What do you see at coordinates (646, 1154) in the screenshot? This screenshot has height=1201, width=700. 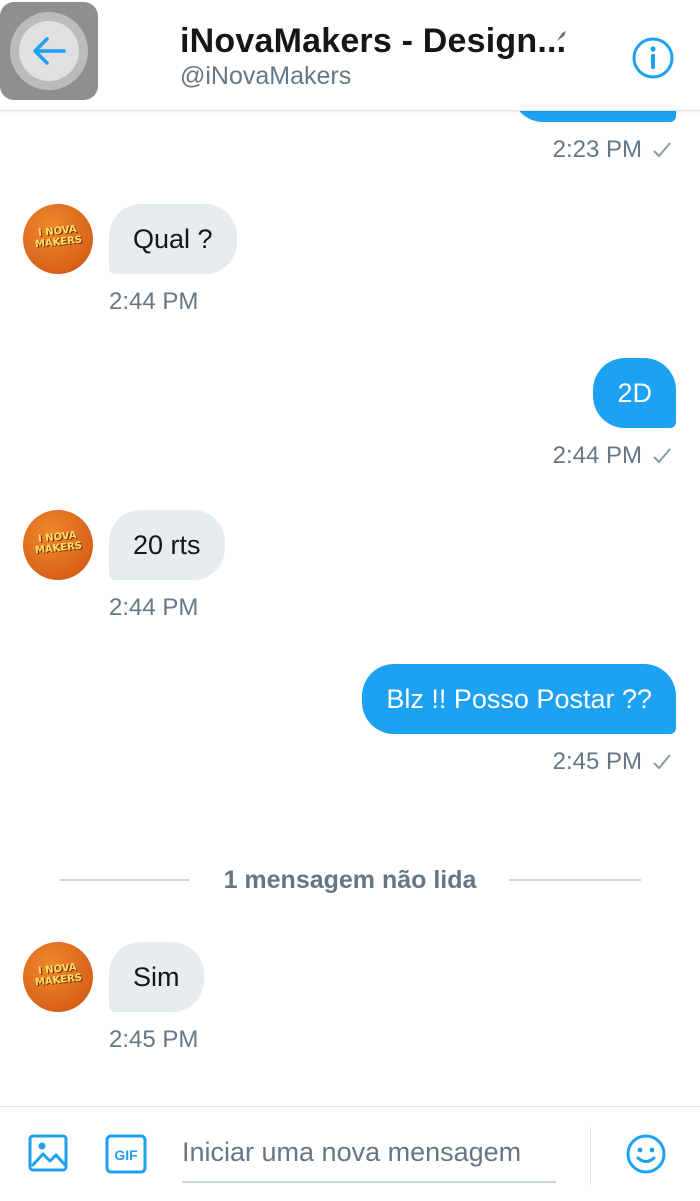 I see `emoji-icon` at bounding box center [646, 1154].